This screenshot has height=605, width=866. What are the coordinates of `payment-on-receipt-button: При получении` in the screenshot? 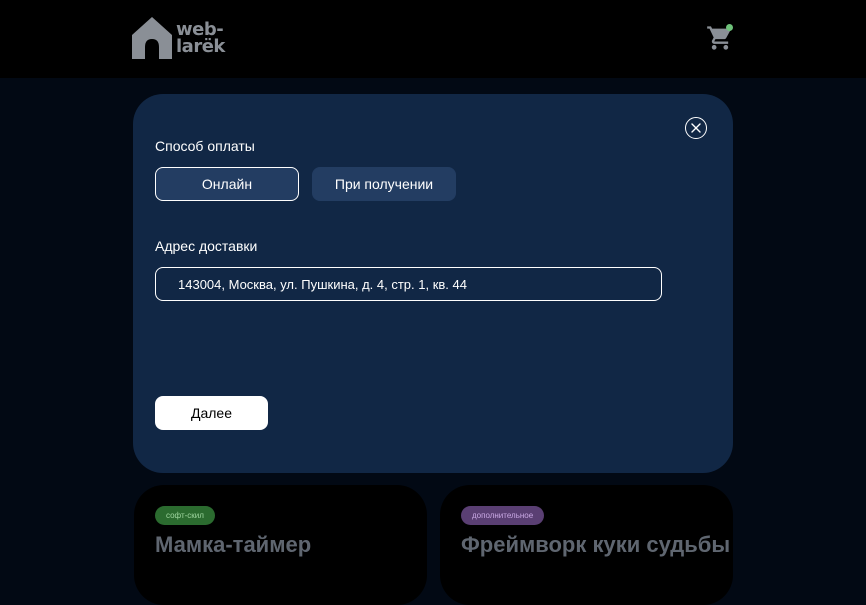 It's located at (384, 184).